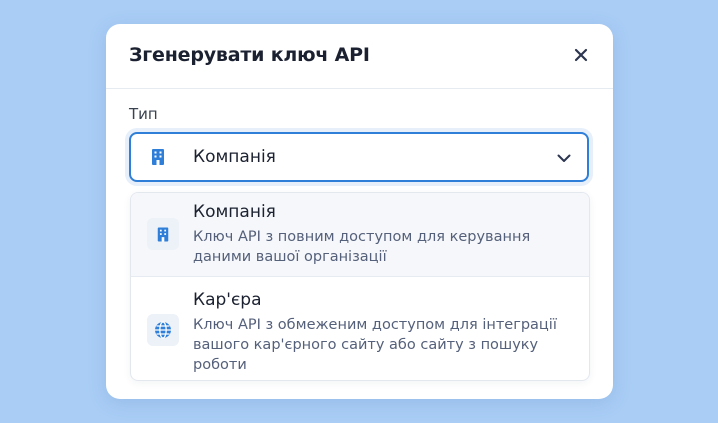 The width and height of the screenshot is (718, 423). I want to click on dialog-header: Згенерувати ключ API, so click(359, 56).